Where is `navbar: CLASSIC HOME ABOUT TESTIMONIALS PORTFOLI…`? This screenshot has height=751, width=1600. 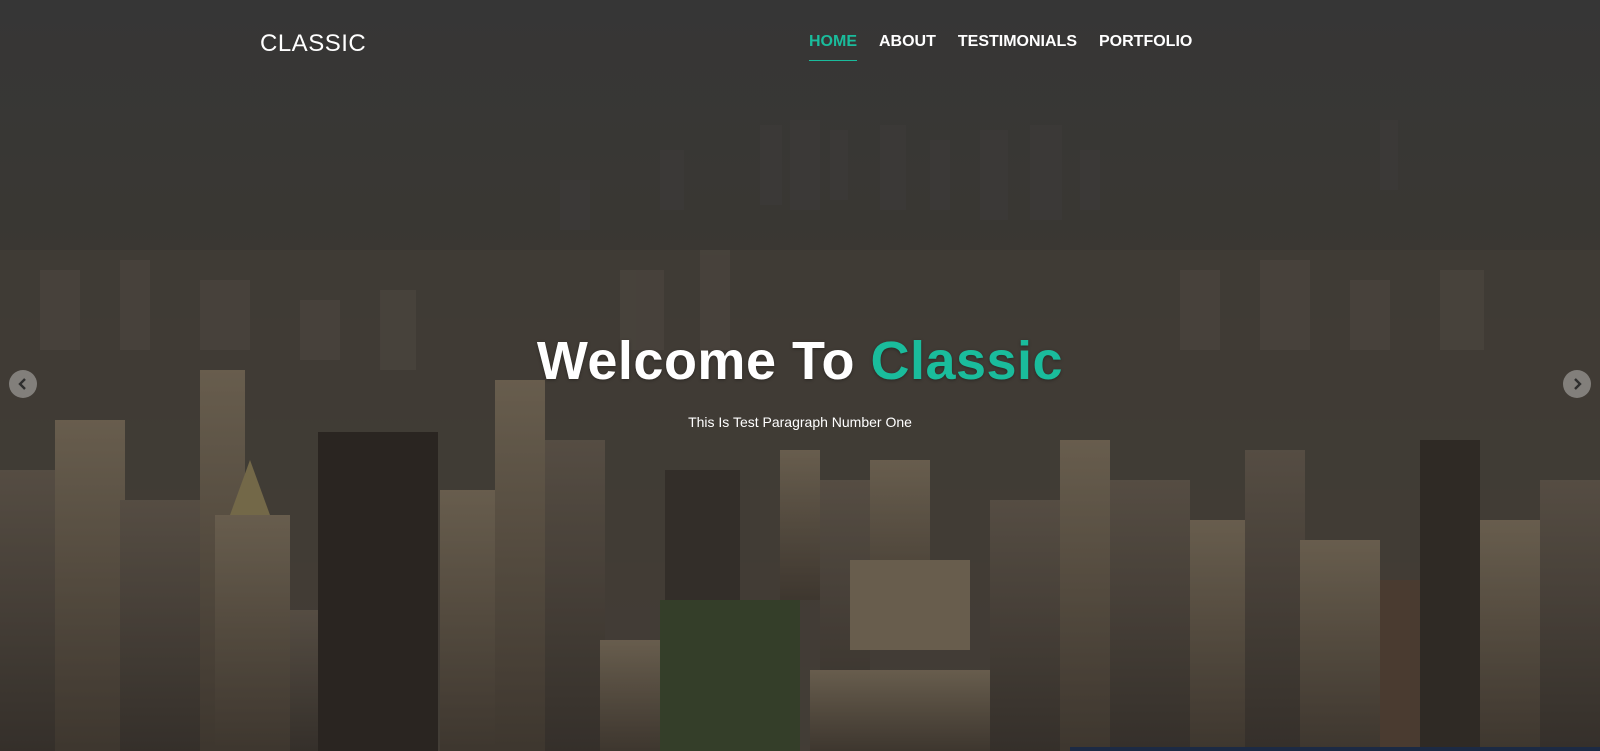 navbar: CLASSIC HOME ABOUT TESTIMONIALS PORTFOLI… is located at coordinates (800, 45).